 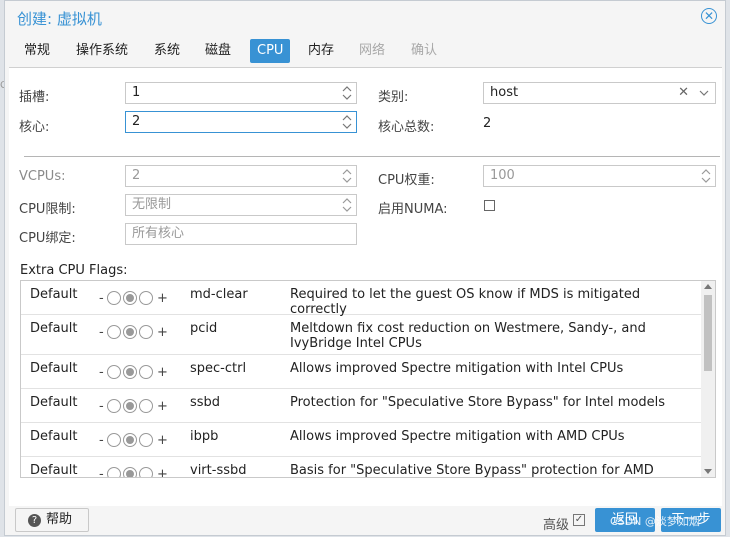 I want to click on dialog-titlebar: 创建: 虚拟机 ✕, so click(x=365, y=17).